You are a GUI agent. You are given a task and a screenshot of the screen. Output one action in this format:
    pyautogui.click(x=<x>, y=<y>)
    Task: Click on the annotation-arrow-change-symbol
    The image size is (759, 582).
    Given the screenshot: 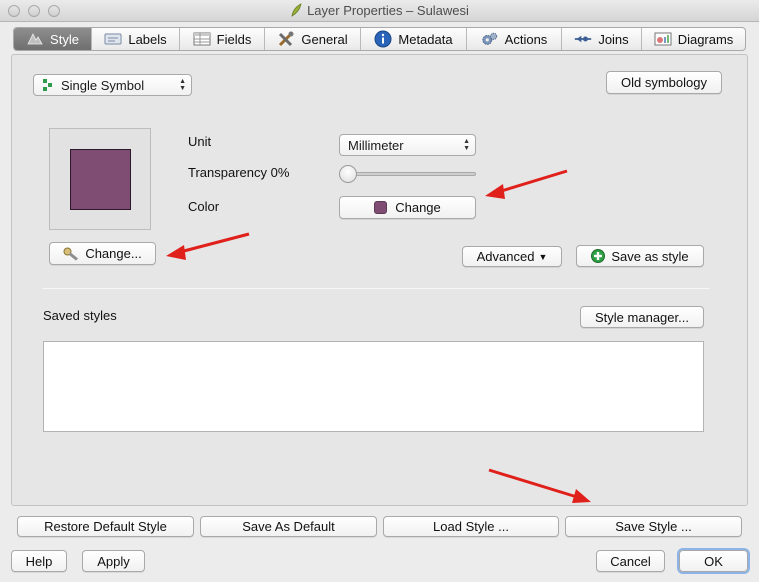 What is the action you would take?
    pyautogui.click(x=208, y=246)
    